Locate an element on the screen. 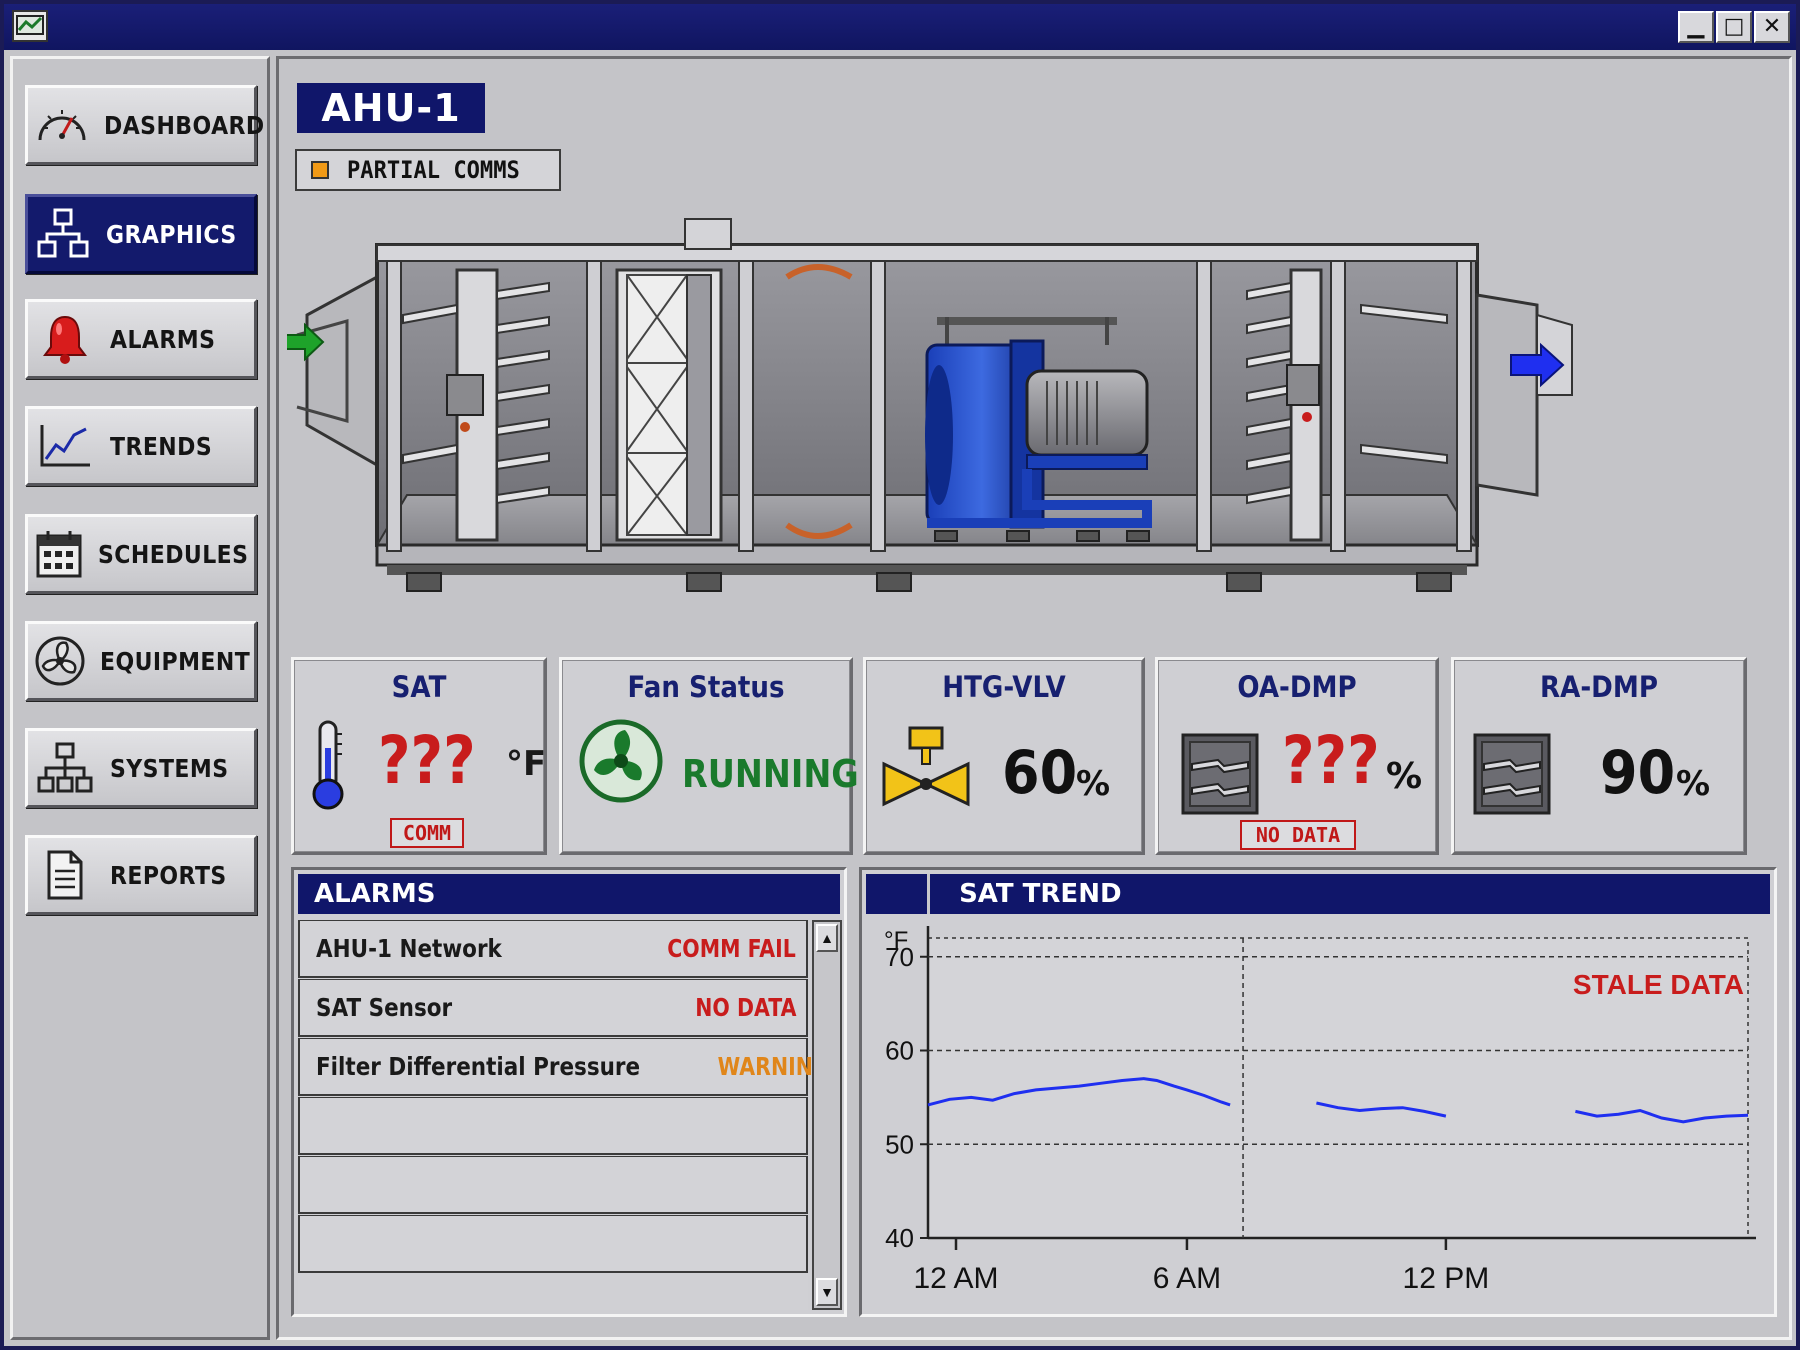 The height and width of the screenshot is (1350, 1800). comm-status-badge: PARTIAL COMMS is located at coordinates (428, 170).